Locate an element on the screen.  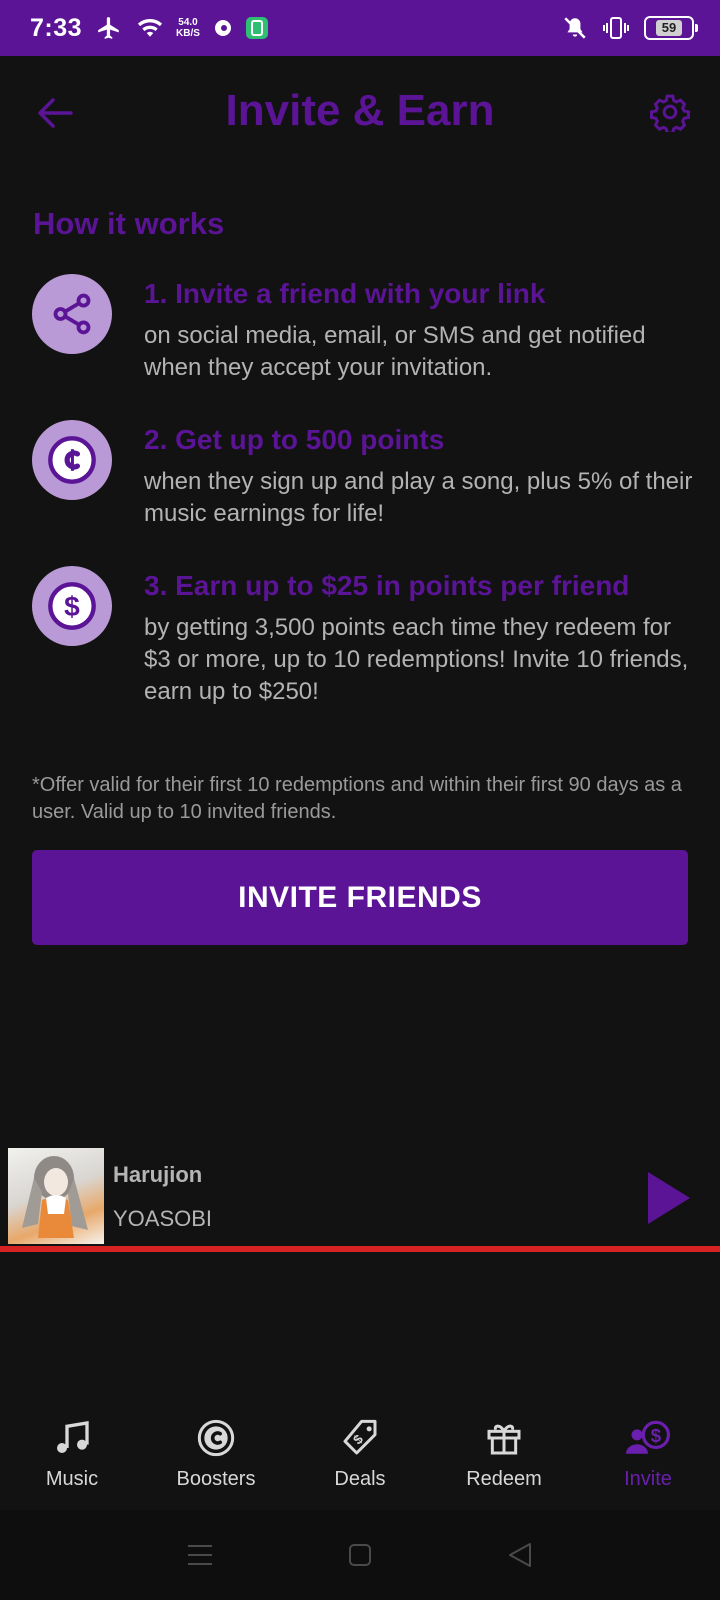
playback-progress-bar is located at coordinates (360, 1249).